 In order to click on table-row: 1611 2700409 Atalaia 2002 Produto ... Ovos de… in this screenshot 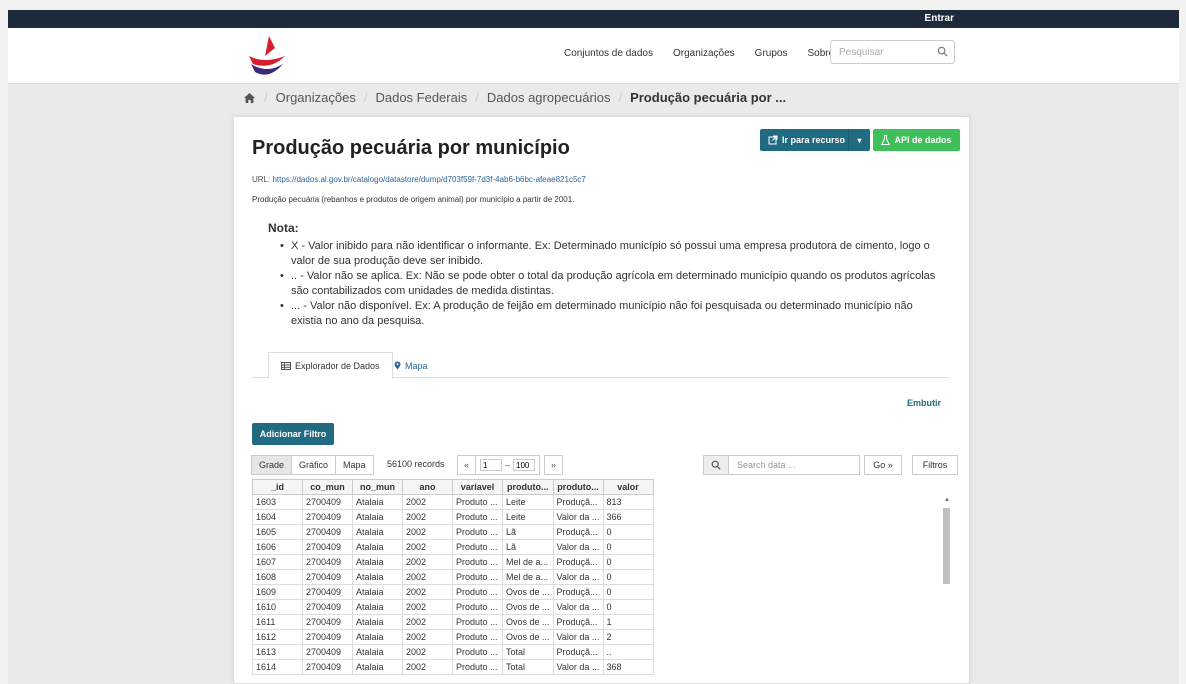, I will do `click(453, 622)`.